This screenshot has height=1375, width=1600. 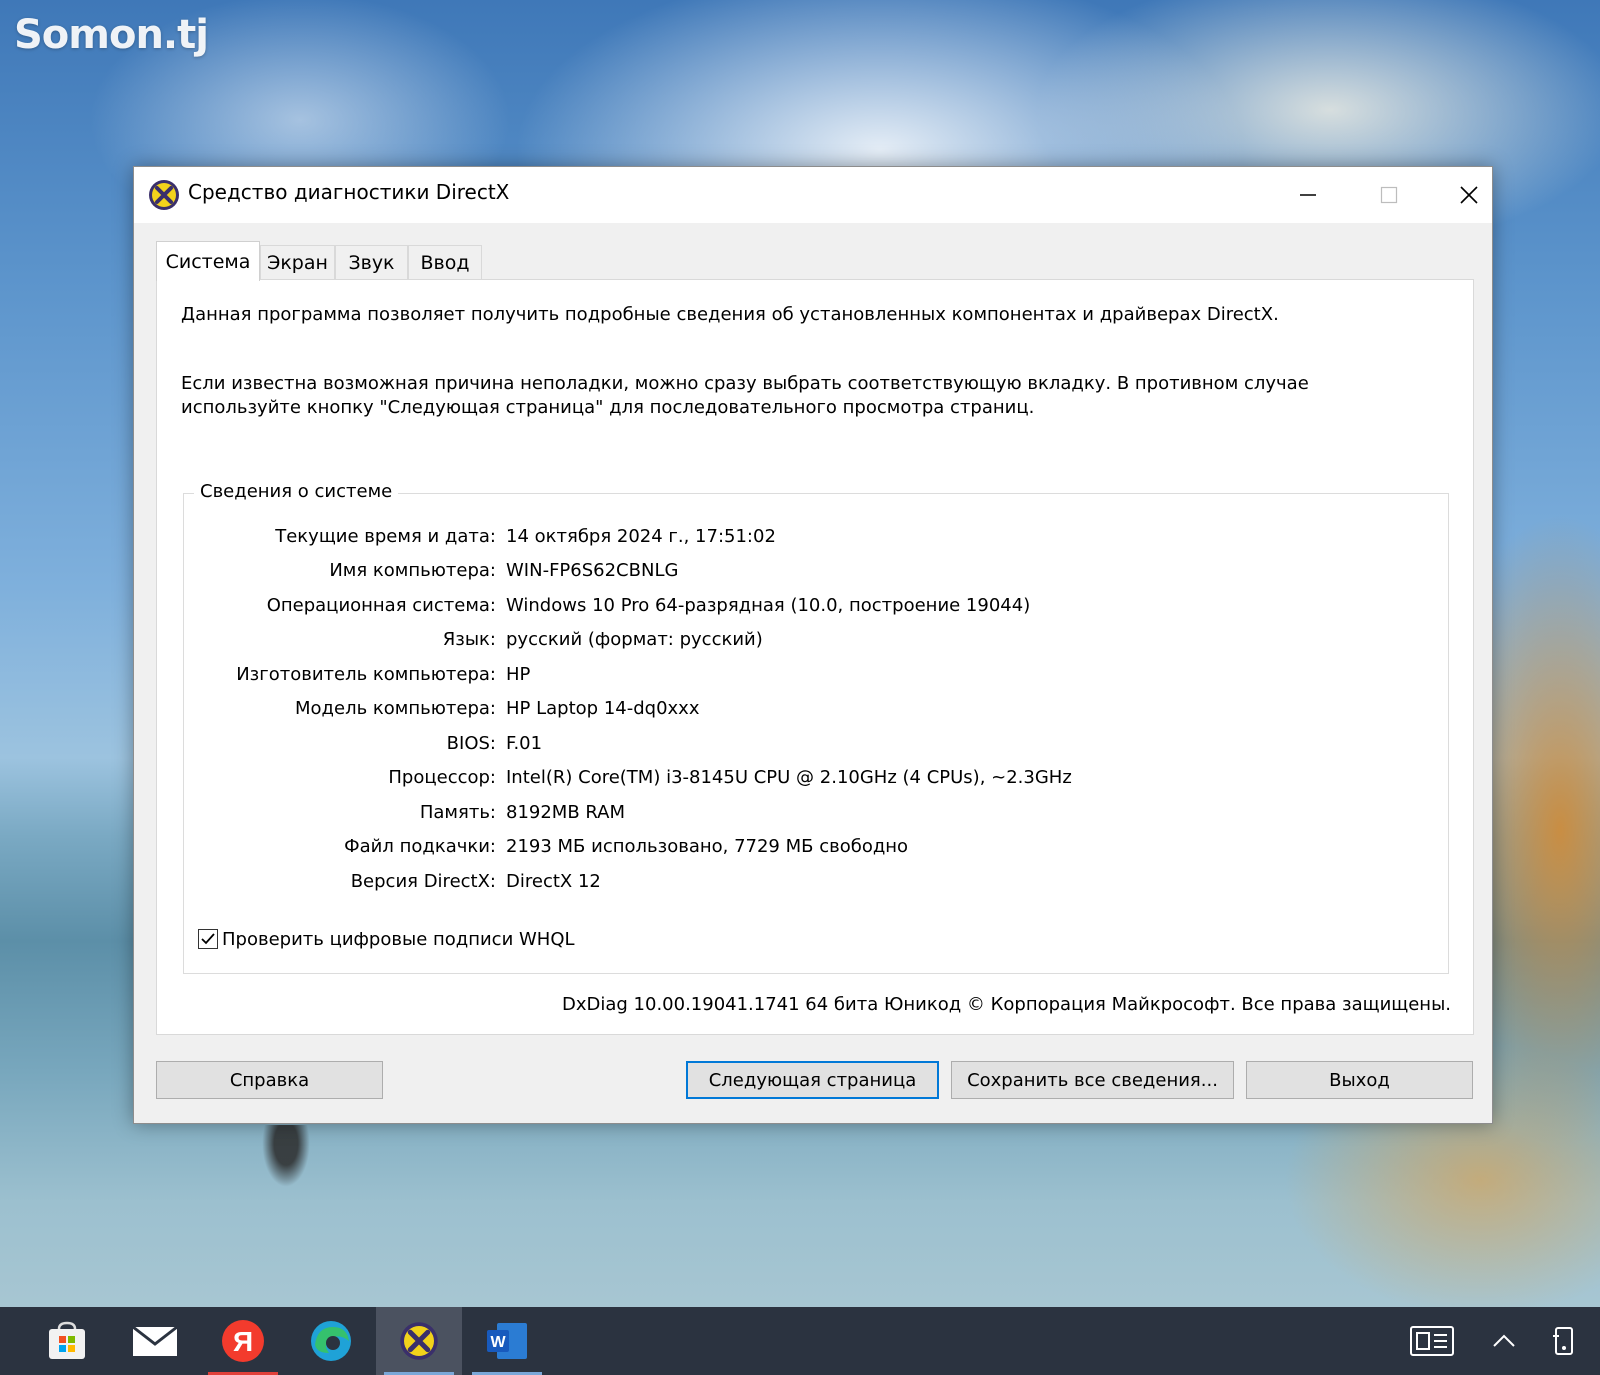 I want to click on store-icon, so click(x=67, y=1340).